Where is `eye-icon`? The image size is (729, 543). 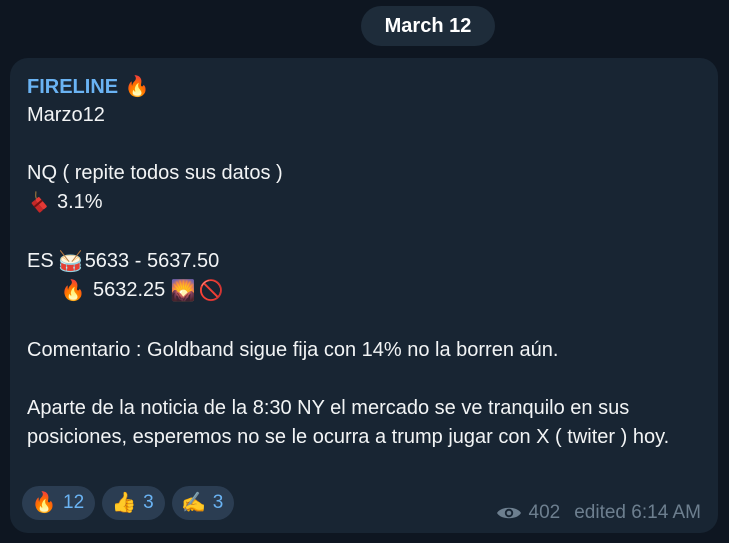 eye-icon is located at coordinates (509, 513).